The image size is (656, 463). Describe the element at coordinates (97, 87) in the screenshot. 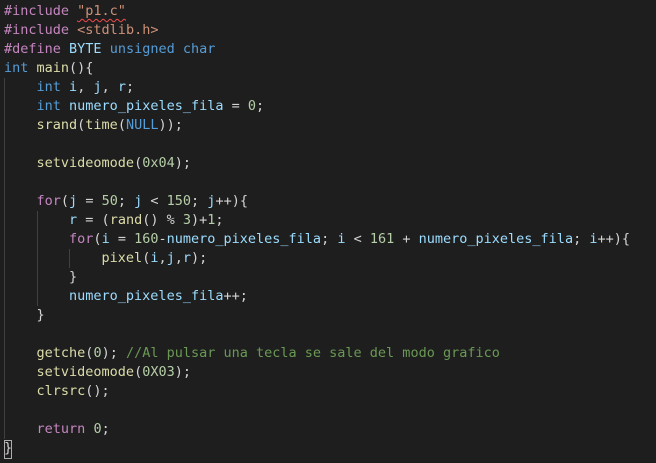

I see `code-token: j` at that location.